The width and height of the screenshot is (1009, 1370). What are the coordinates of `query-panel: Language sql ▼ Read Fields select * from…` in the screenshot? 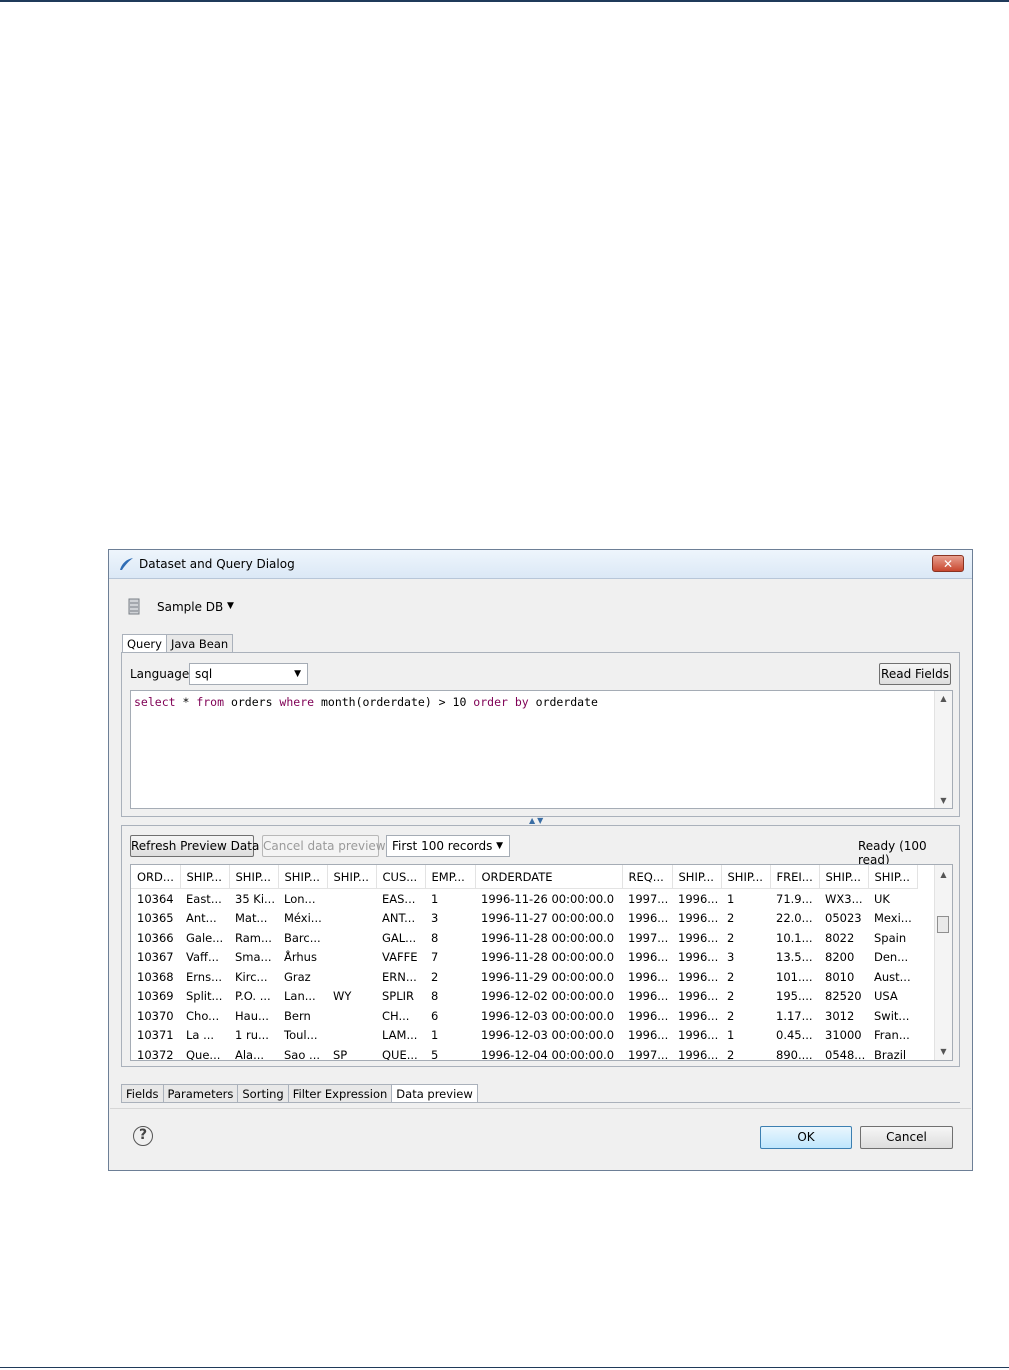 It's located at (540, 734).